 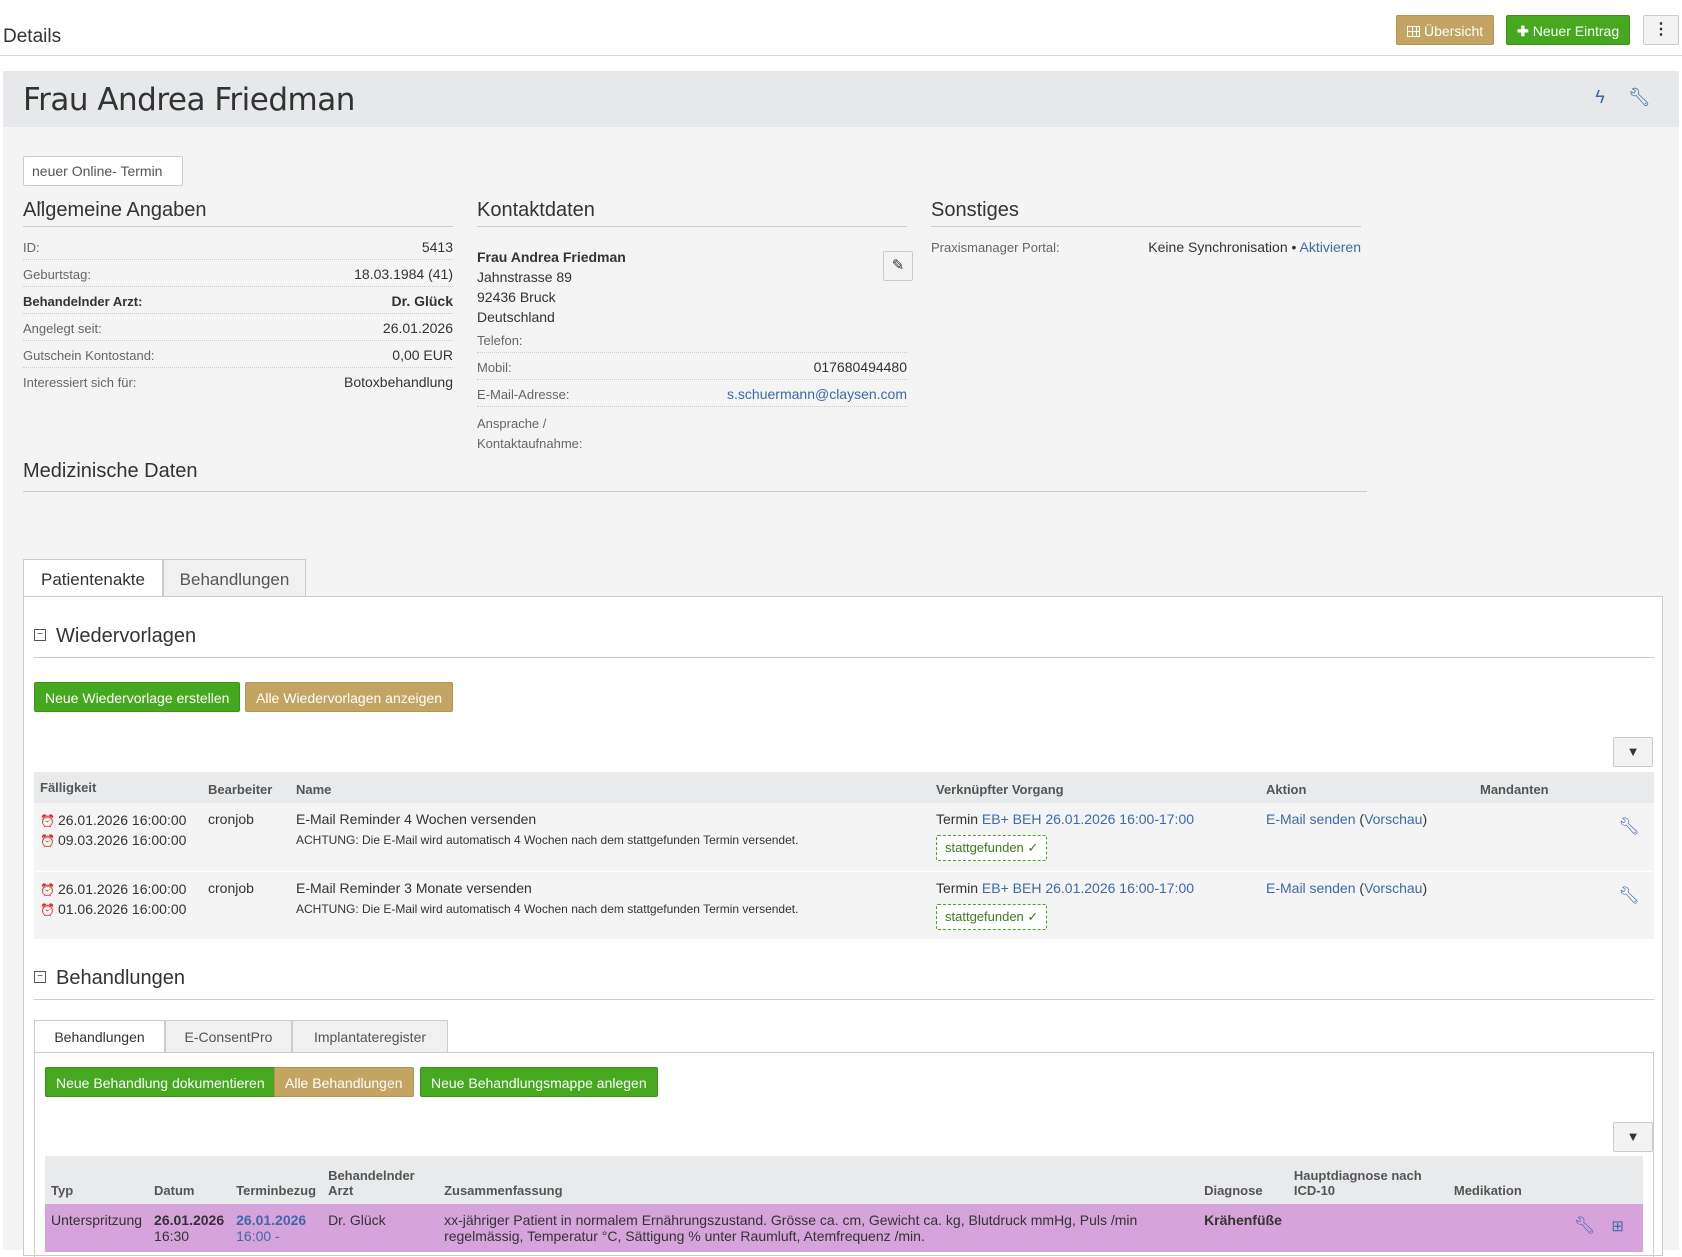 I want to click on reminders-title: Wiedervorlagen, so click(x=126, y=636).